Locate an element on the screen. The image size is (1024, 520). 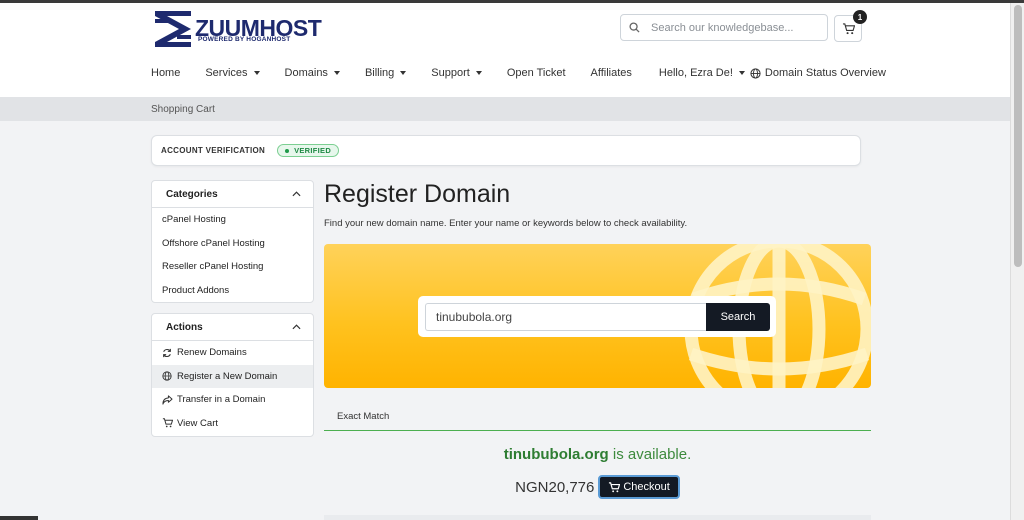
scrollbar-thumb is located at coordinates (1018, 136).